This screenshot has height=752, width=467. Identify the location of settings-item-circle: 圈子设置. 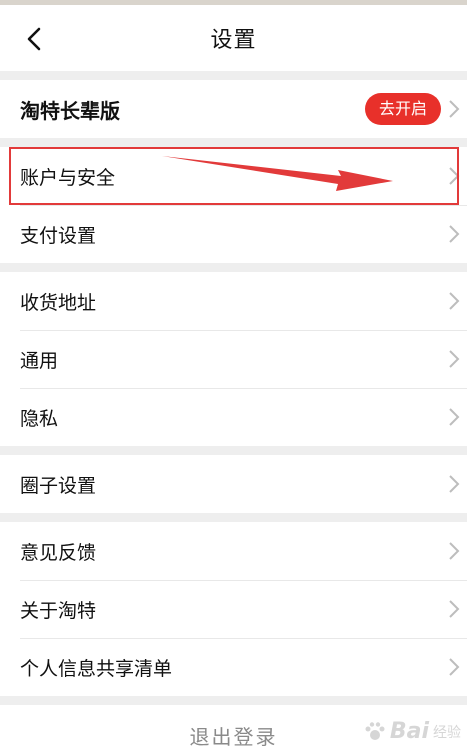
(233, 484).